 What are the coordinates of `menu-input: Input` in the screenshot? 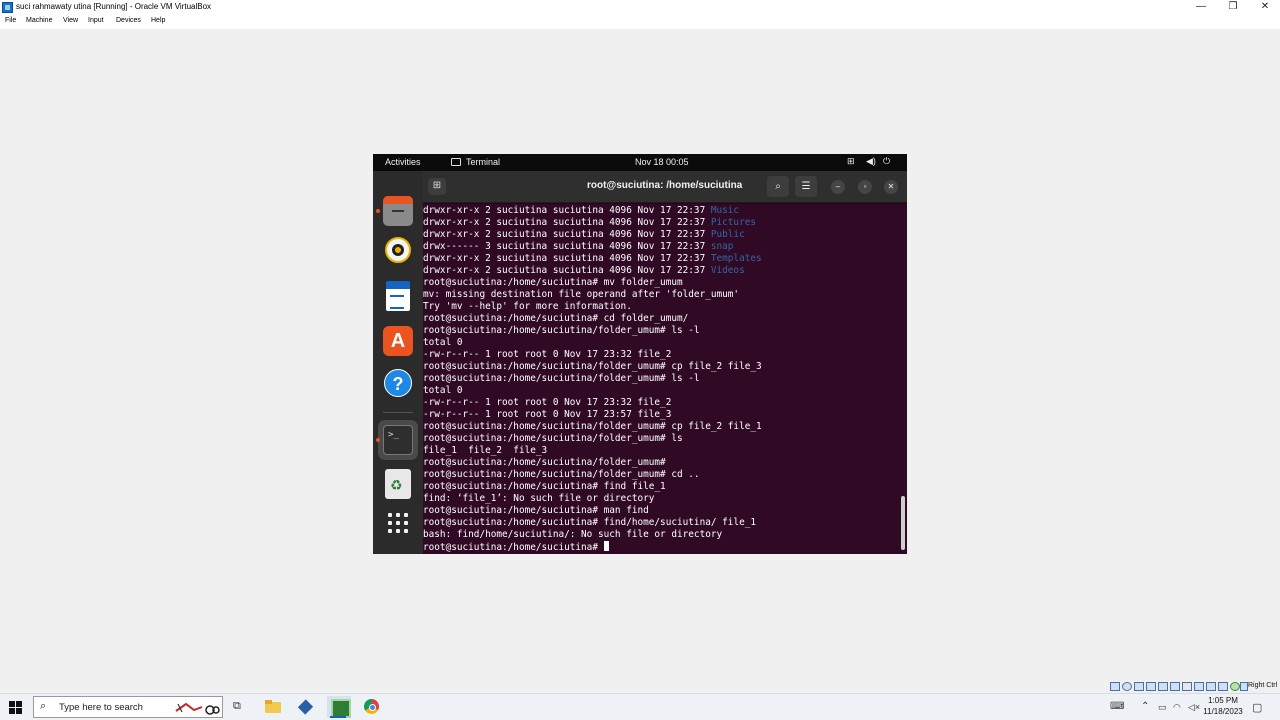 It's located at (96, 20).